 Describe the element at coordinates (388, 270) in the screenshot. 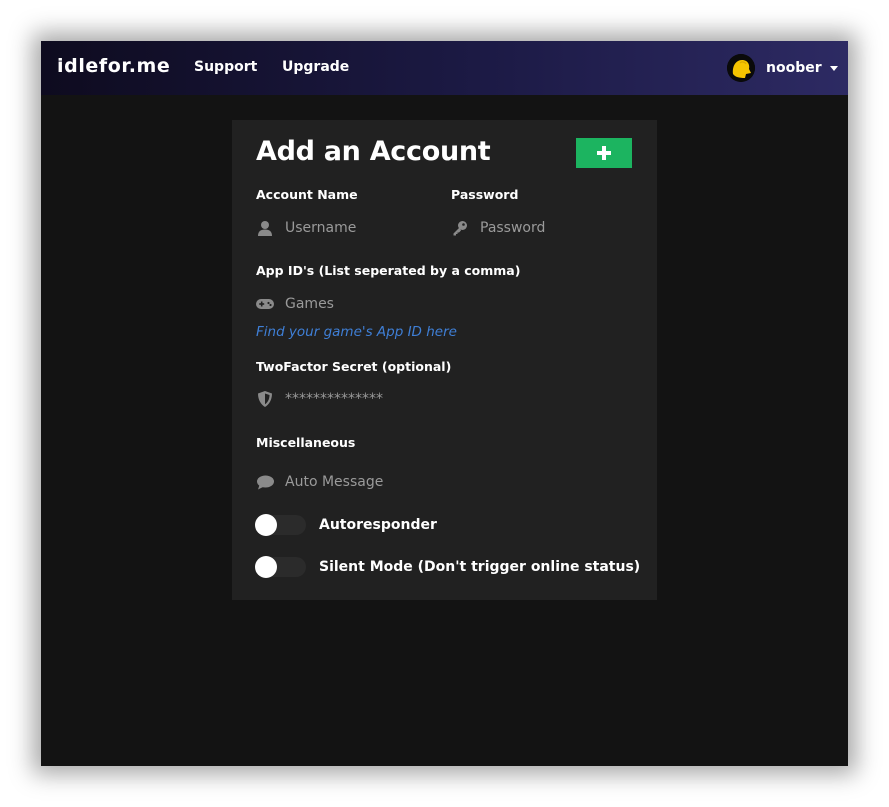

I see `app-ids-label: App ID's (List seperated by a comma)` at that location.